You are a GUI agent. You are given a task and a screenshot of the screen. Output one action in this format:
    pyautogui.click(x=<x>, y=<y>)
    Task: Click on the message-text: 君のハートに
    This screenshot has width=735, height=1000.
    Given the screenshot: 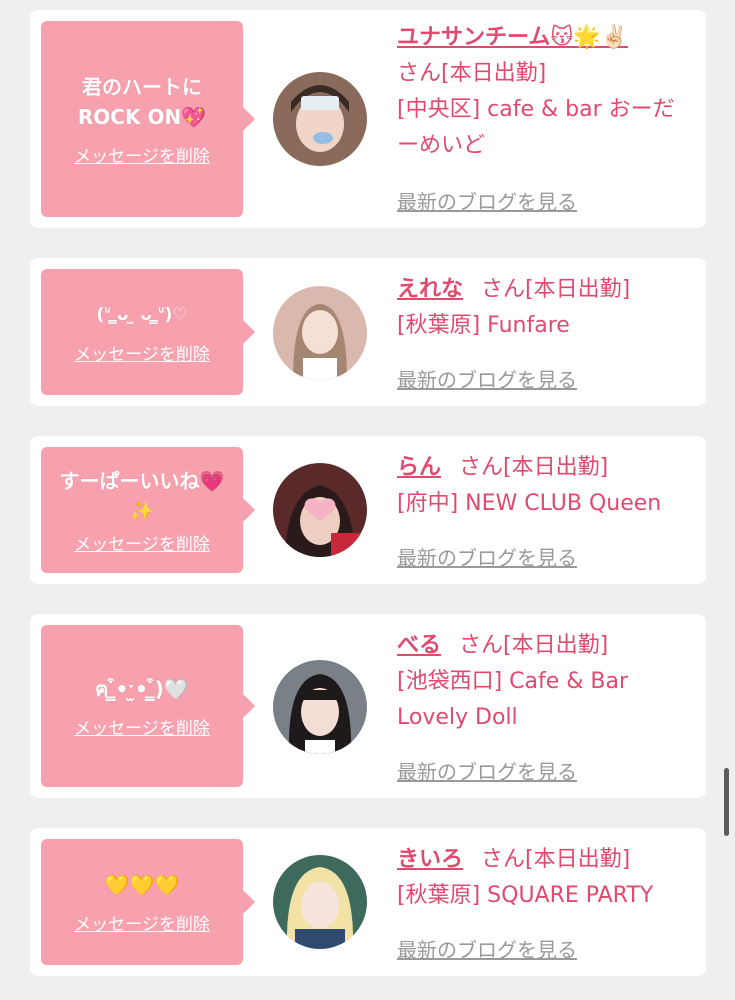 What is the action you would take?
    pyautogui.click(x=142, y=86)
    